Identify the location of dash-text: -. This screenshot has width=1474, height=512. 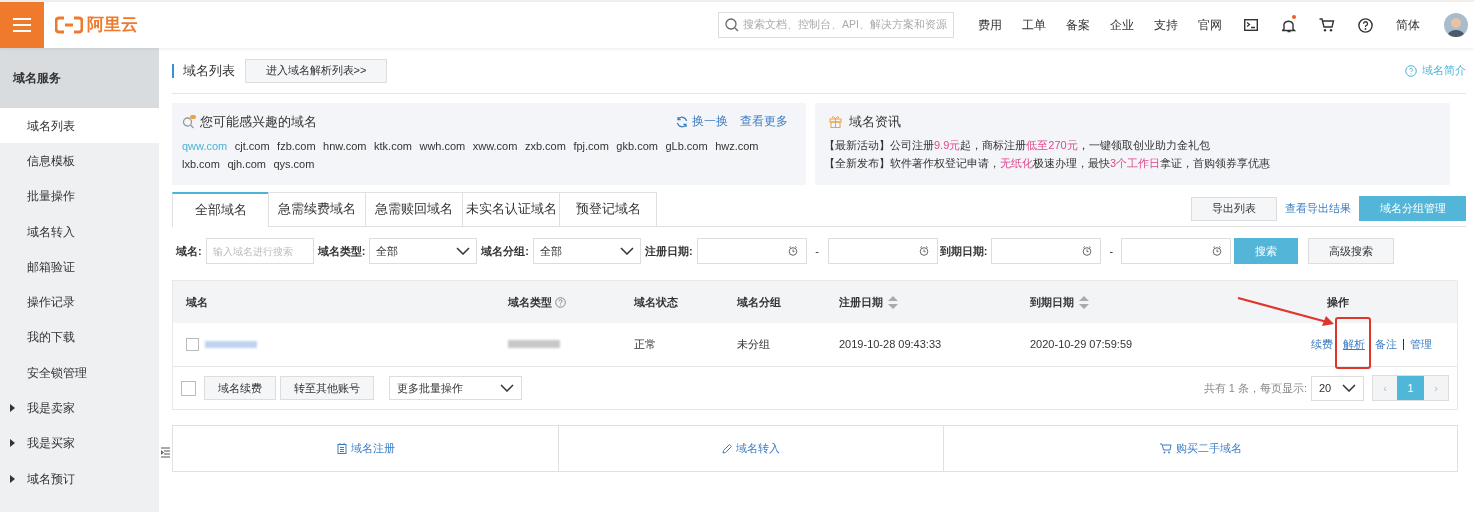
(1111, 251).